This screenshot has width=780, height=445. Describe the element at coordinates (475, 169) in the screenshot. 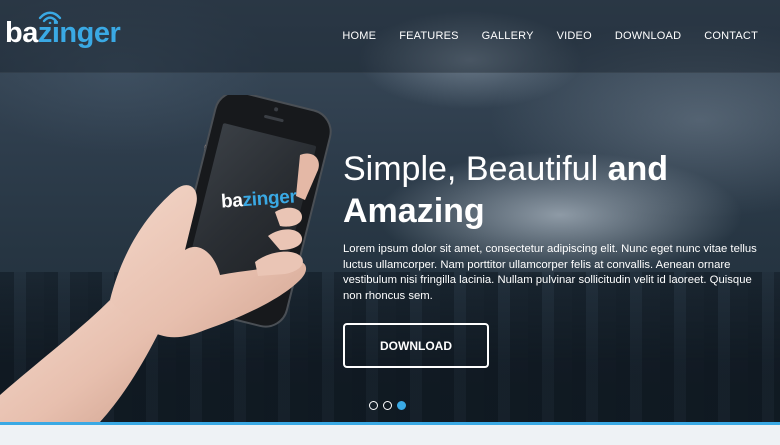

I see `headline-light-text: Simple, Beautiful` at that location.